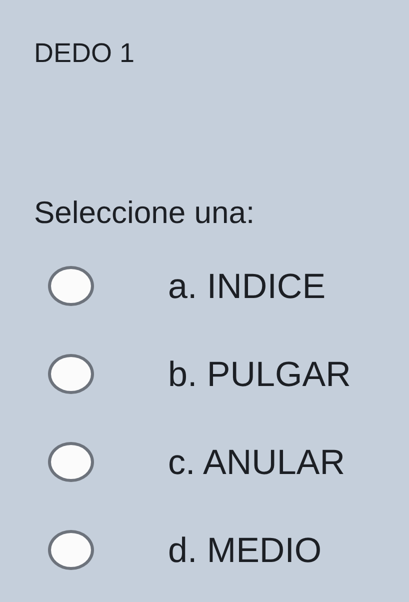 The width and height of the screenshot is (409, 602). I want to click on option-label: d. MEDIO, so click(245, 550).